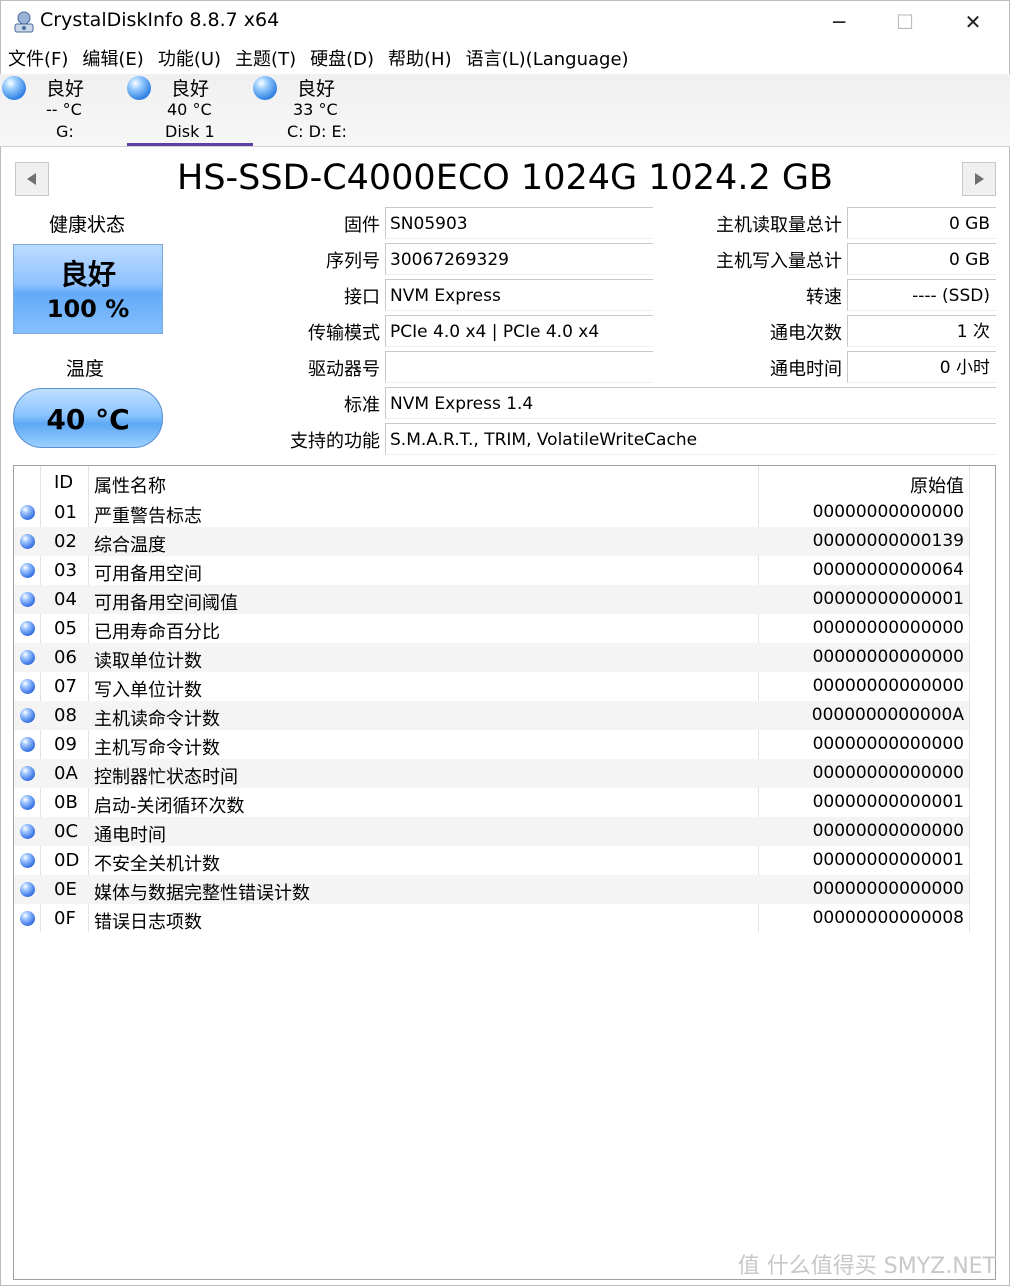 The height and width of the screenshot is (1286, 1010). I want to click on interface-label: 接口, so click(362, 297).